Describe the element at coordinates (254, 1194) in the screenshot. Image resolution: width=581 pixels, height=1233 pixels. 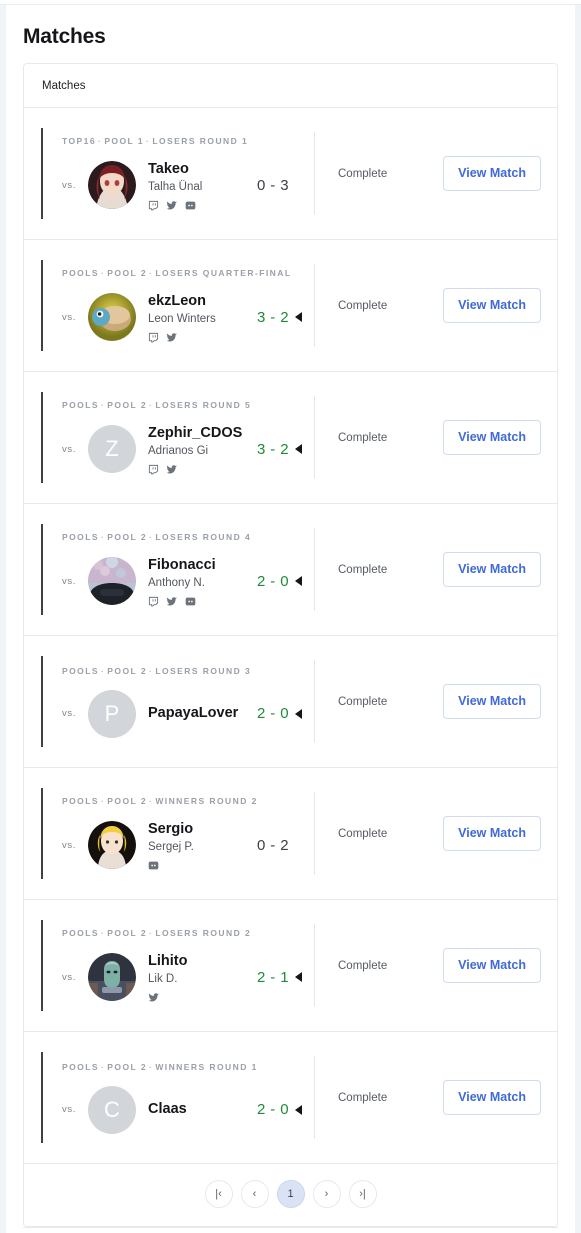
I see `pagination-prev-button: ‹` at that location.